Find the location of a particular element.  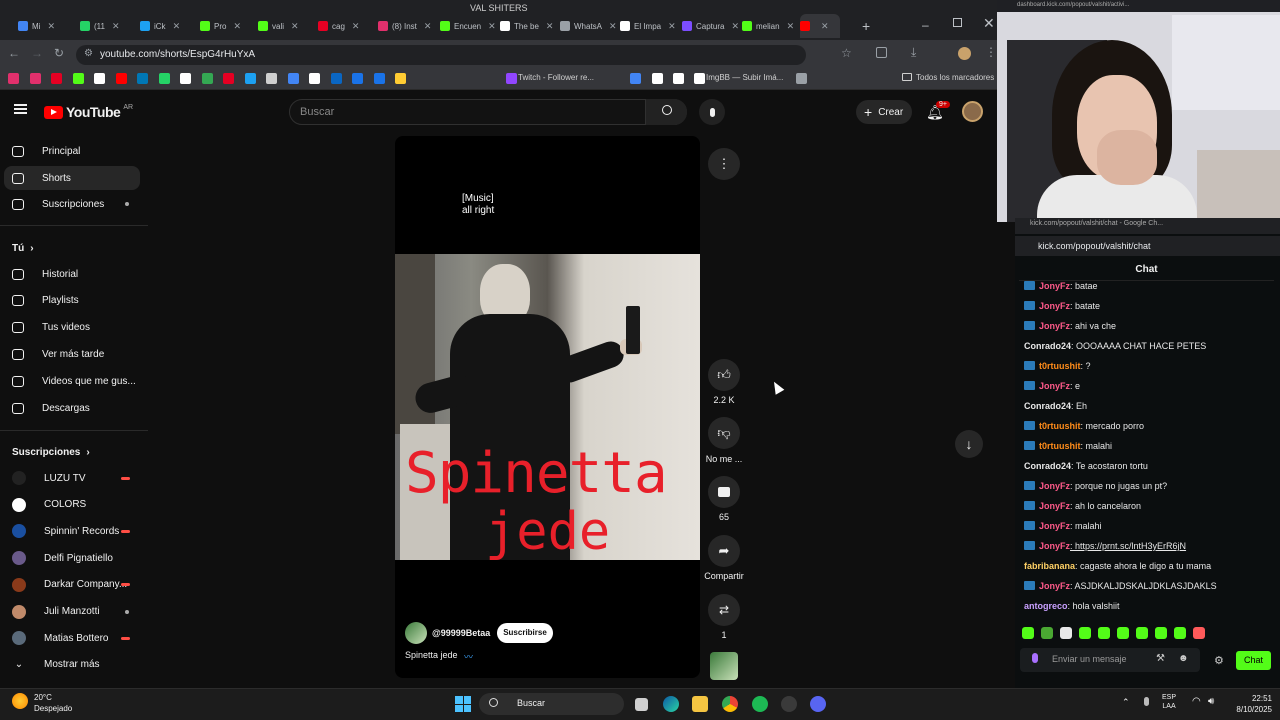

extensions-icon is located at coordinates (881, 52).